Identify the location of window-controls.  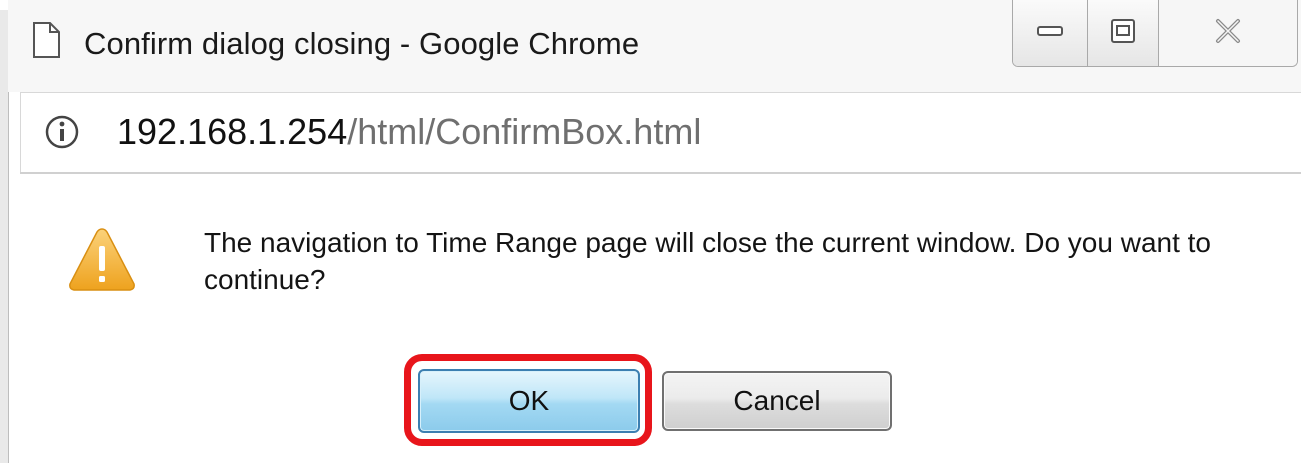
(1155, 33).